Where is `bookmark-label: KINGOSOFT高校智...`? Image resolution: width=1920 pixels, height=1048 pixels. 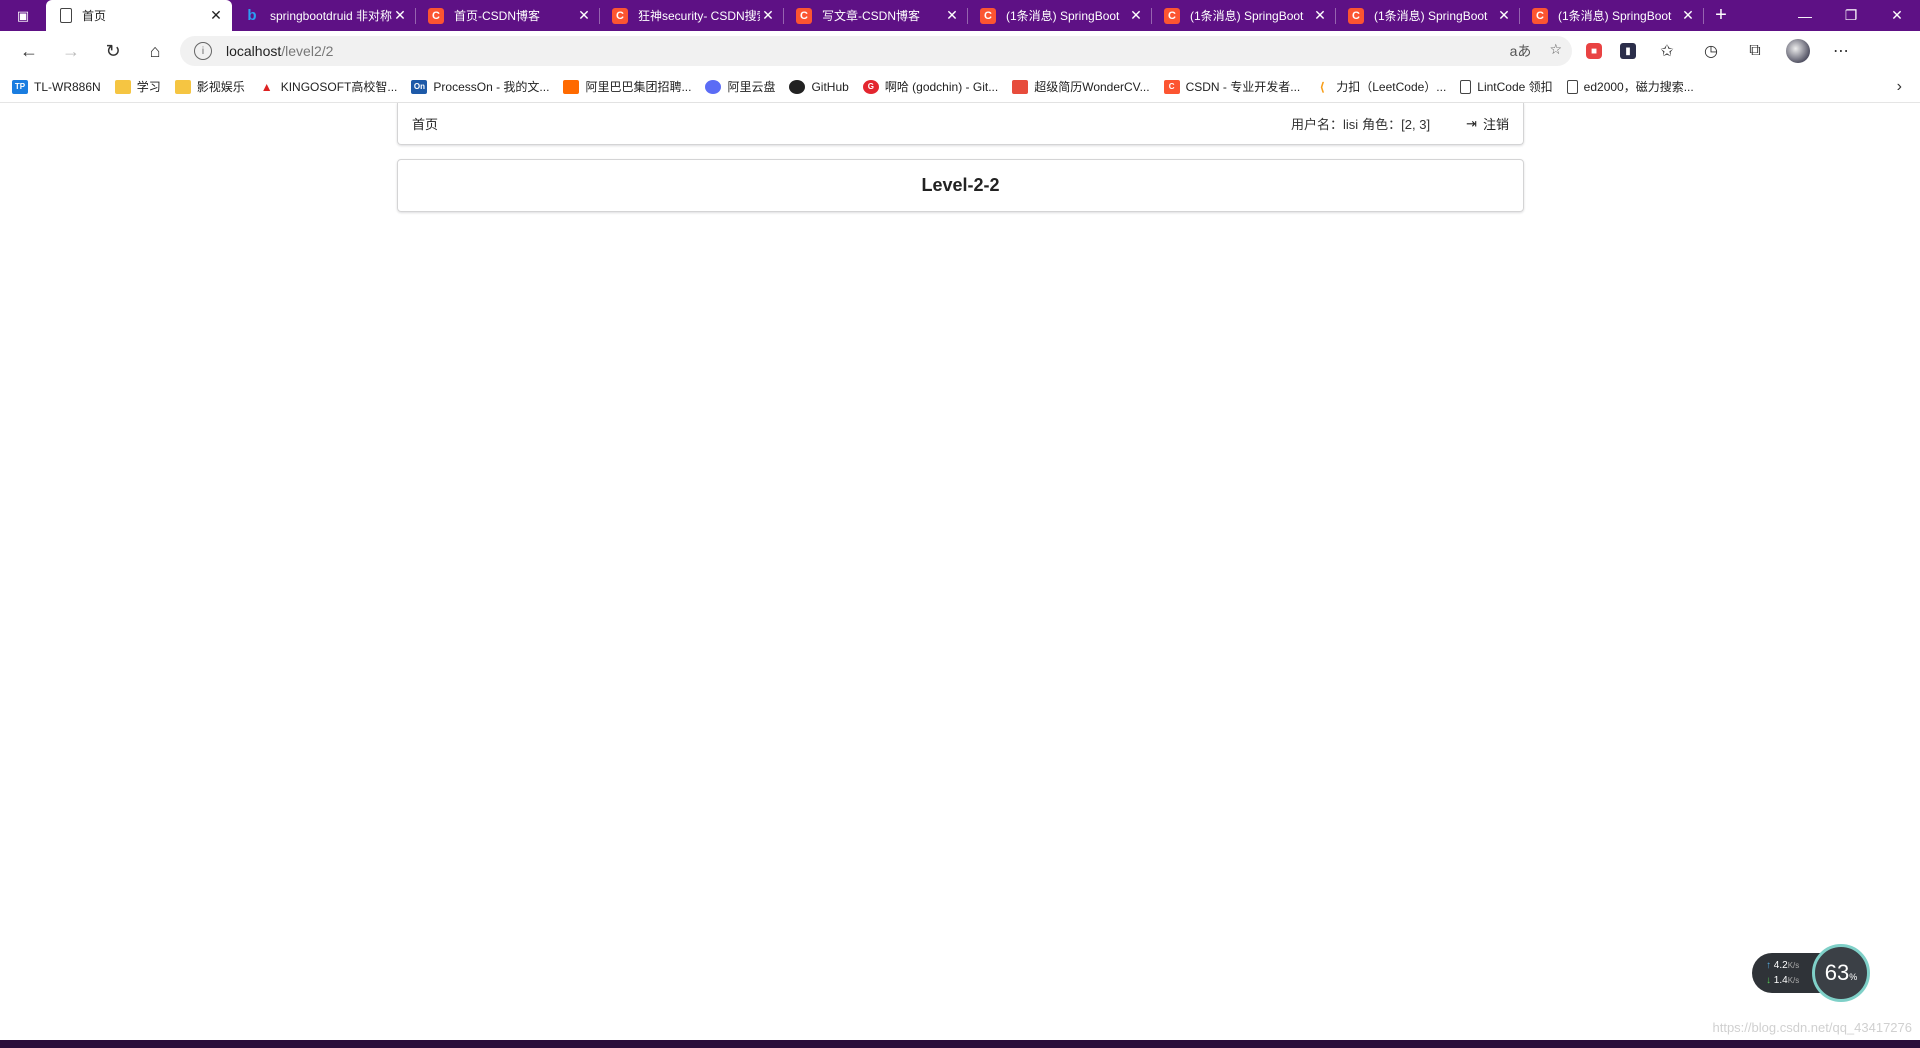 bookmark-label: KINGOSOFT高校智... is located at coordinates (339, 87).